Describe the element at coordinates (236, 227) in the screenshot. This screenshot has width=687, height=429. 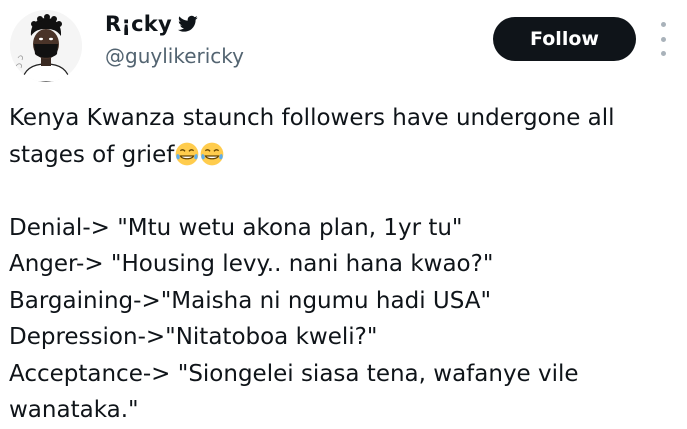
I see `stage-denial: Denial-> "Mtu wetu akona plan, 1yr tu"` at that location.